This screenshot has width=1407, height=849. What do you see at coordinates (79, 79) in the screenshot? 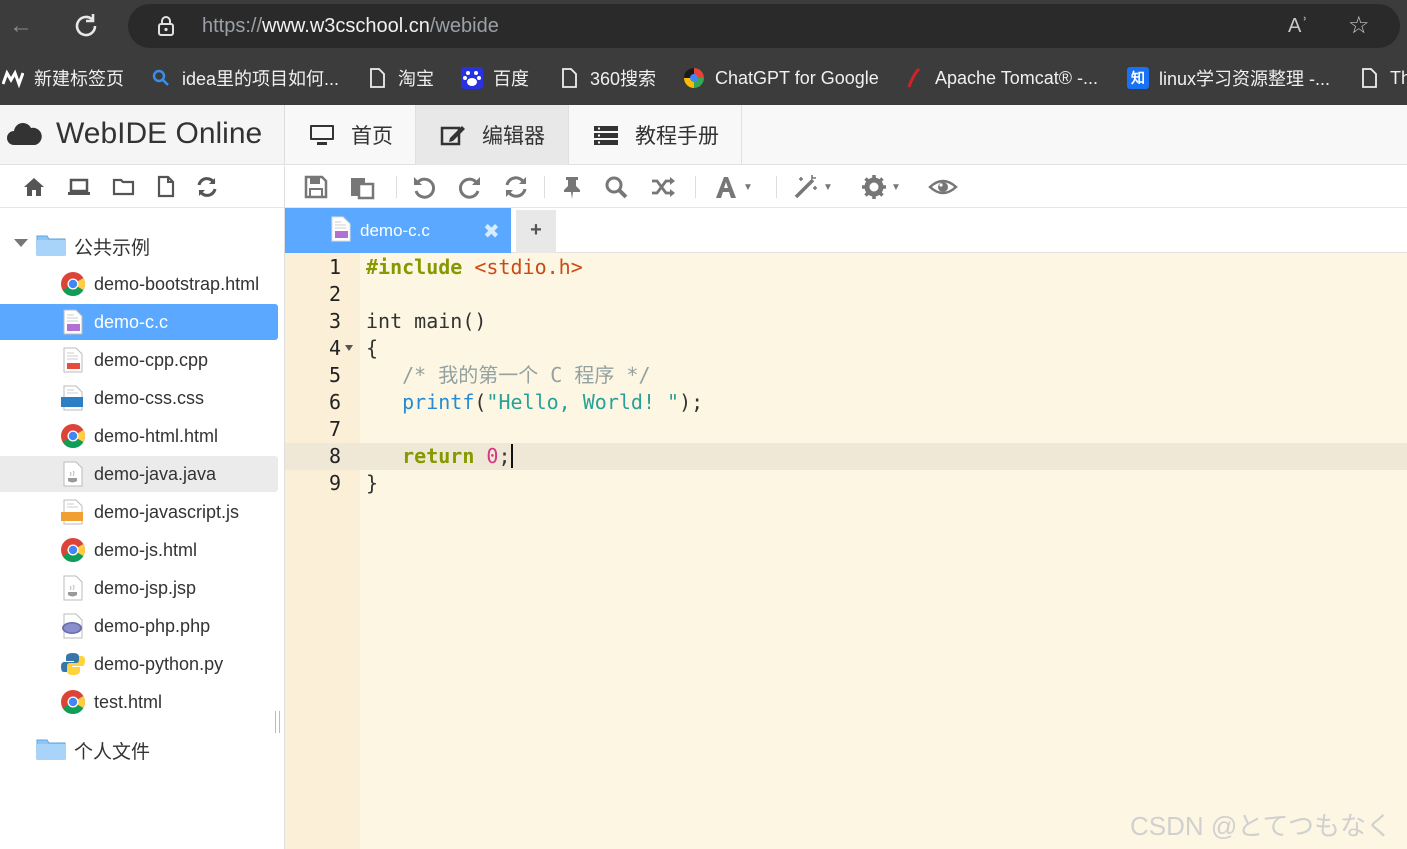
I see `bookmark-label: 新建标签页` at bounding box center [79, 79].